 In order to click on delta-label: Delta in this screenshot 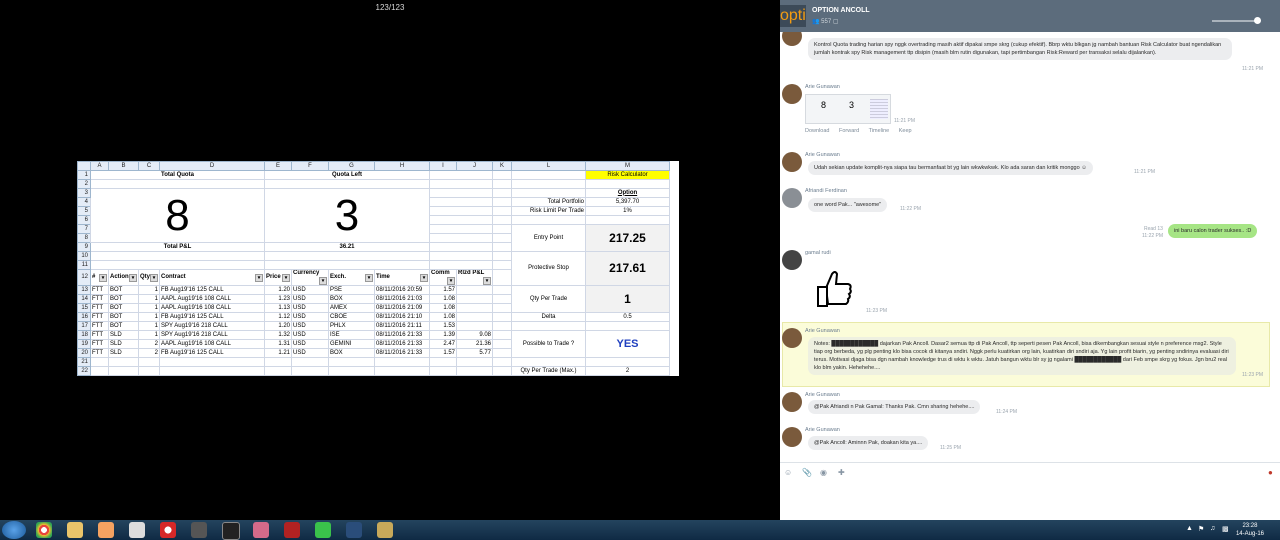, I will do `click(548, 317)`.